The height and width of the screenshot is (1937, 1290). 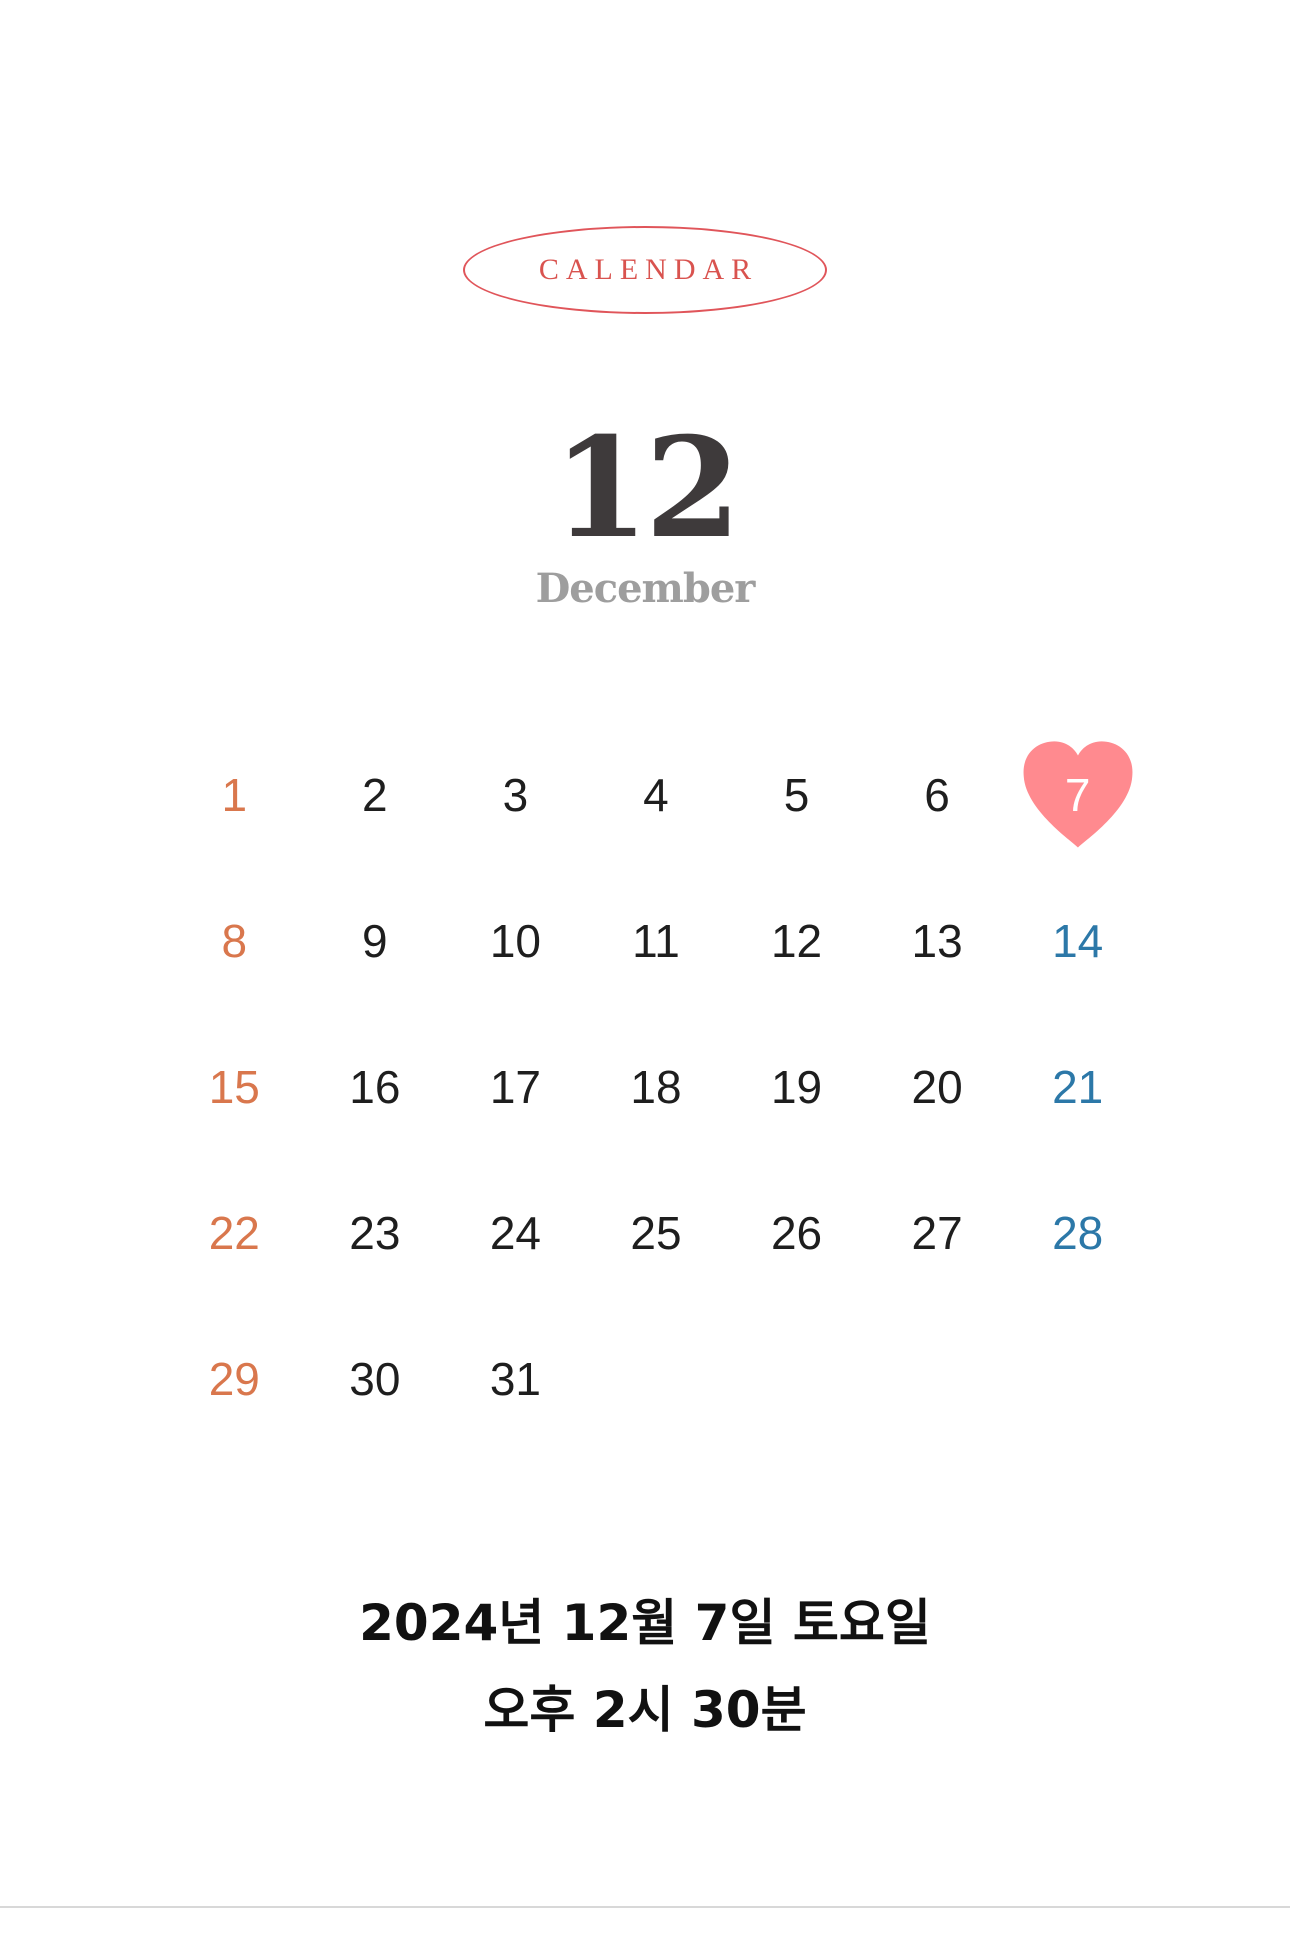 I want to click on day-number: 22, so click(x=234, y=1233).